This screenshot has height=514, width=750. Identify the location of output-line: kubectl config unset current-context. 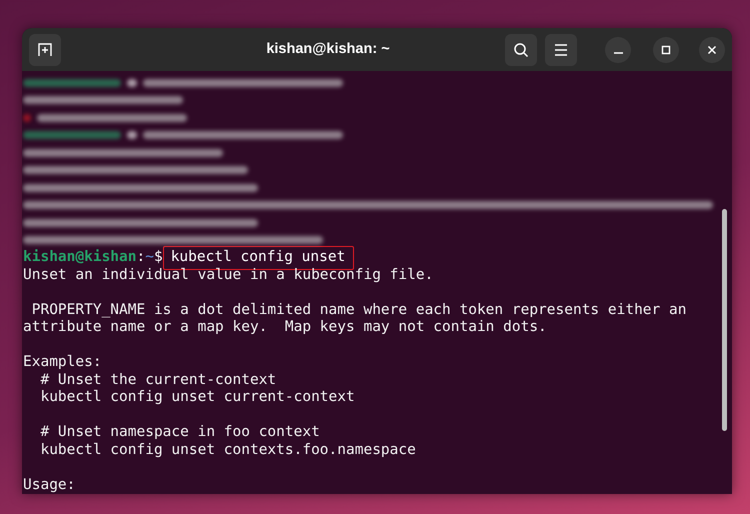
(197, 397).